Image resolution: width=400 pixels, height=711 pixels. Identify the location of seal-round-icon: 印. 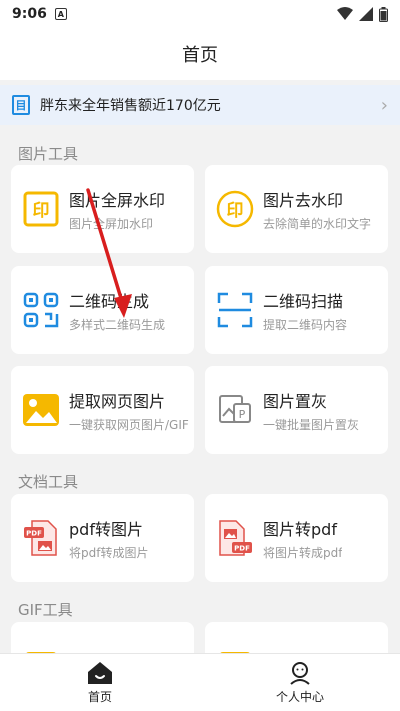
(235, 209).